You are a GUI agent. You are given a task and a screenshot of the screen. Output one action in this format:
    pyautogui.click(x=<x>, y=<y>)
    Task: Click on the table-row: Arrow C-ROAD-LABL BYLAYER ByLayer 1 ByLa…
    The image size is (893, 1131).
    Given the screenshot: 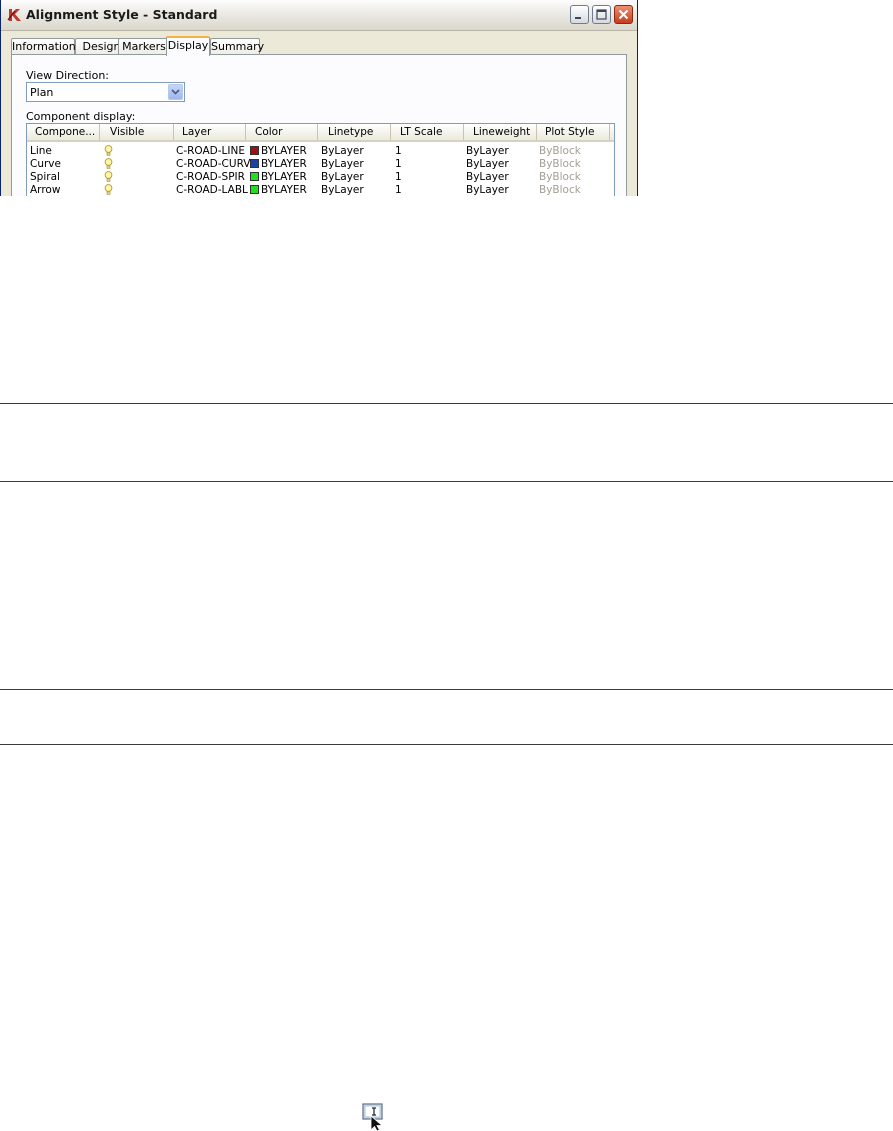 What is the action you would take?
    pyautogui.click(x=320, y=190)
    